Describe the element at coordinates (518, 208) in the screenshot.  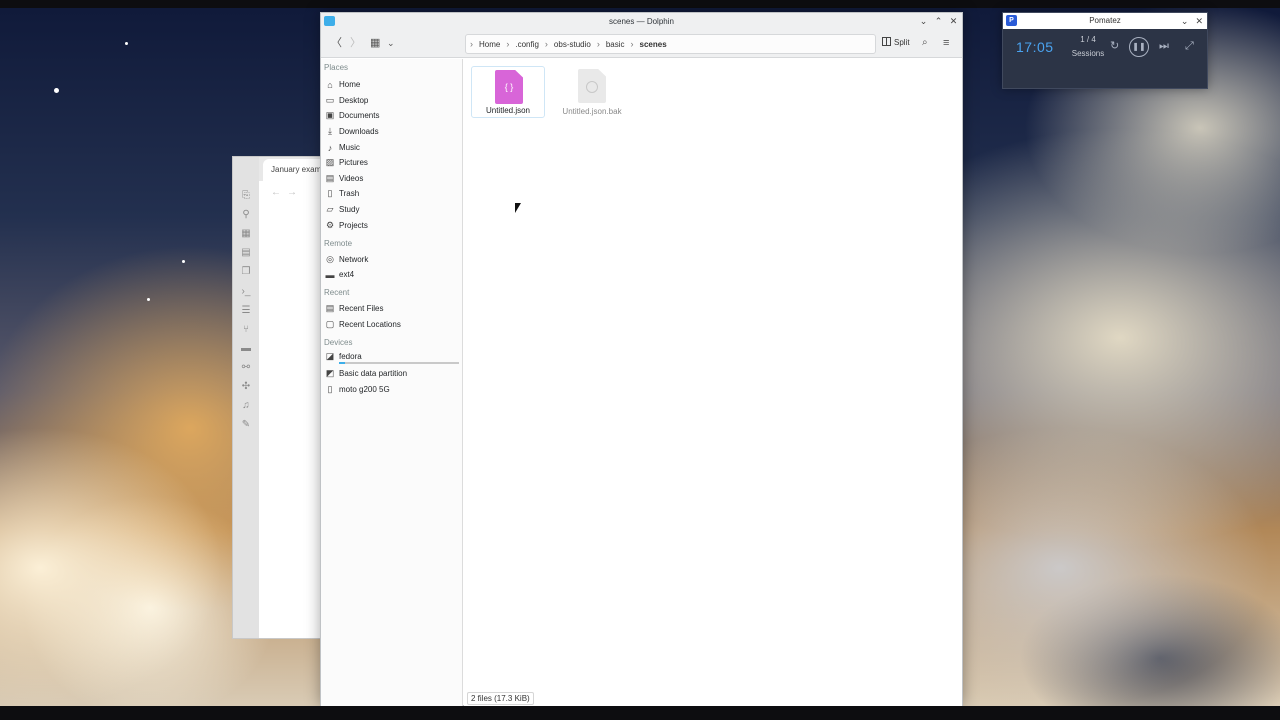
I see `mouse-cursor-icon` at that location.